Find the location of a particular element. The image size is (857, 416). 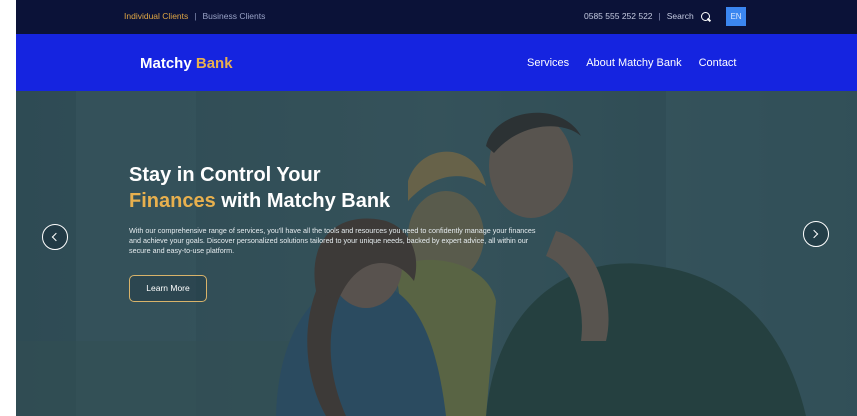

logo: Matchy Bank is located at coordinates (186, 63).